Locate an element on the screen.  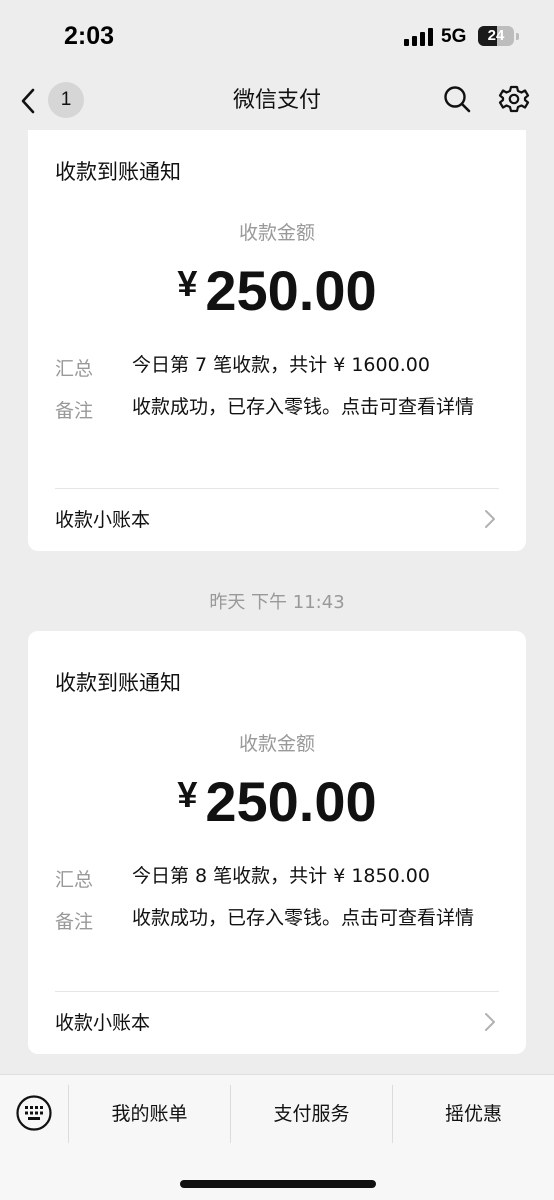
nav-bar: 1 微信支付 is located at coordinates (277, 100).